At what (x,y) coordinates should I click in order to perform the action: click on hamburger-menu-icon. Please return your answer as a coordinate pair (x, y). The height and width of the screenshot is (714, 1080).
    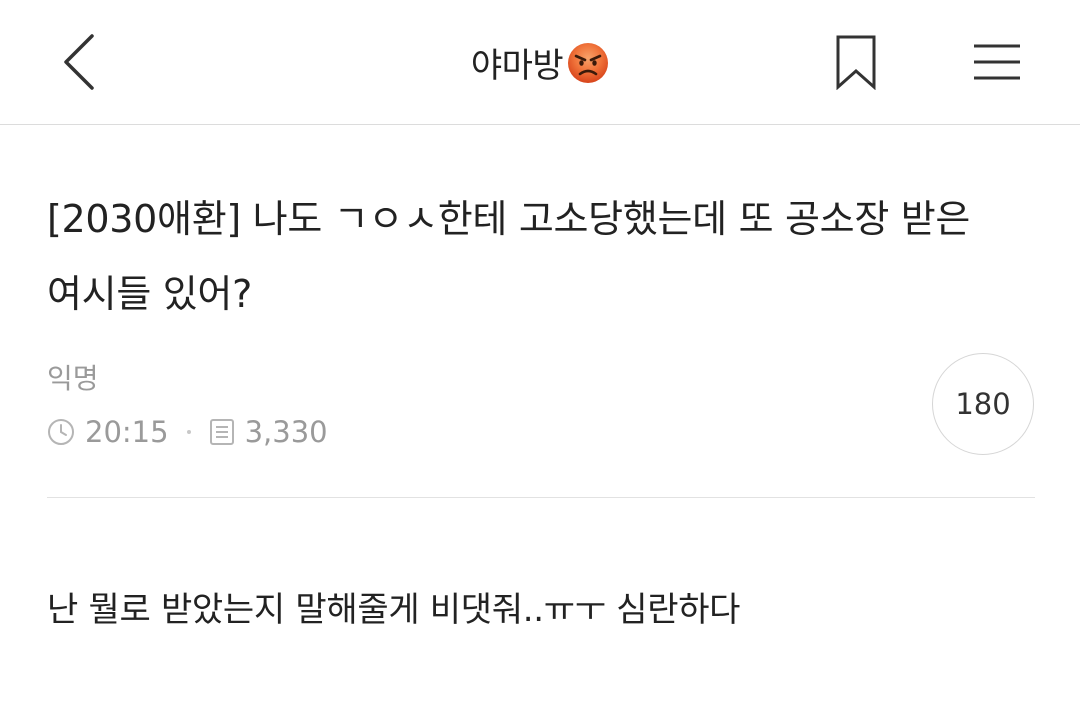
    Looking at the image, I should click on (997, 62).